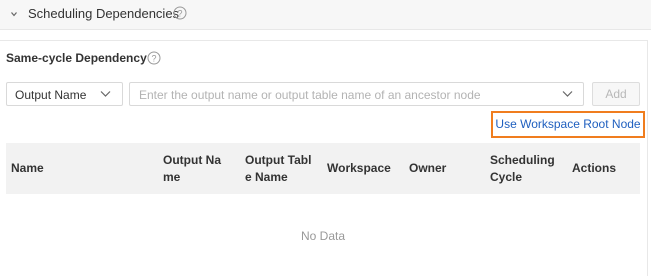 Image resolution: width=651 pixels, height=276 pixels. I want to click on scheduling-dependencies-header: Scheduling Dependencies ?, so click(325, 15).